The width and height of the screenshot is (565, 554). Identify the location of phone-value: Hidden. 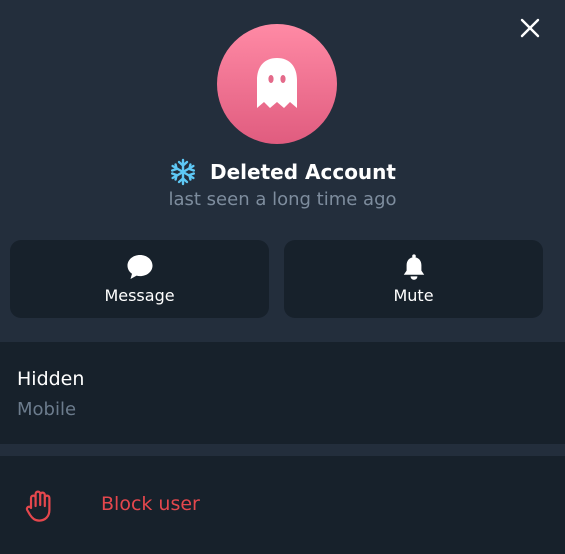
(51, 379).